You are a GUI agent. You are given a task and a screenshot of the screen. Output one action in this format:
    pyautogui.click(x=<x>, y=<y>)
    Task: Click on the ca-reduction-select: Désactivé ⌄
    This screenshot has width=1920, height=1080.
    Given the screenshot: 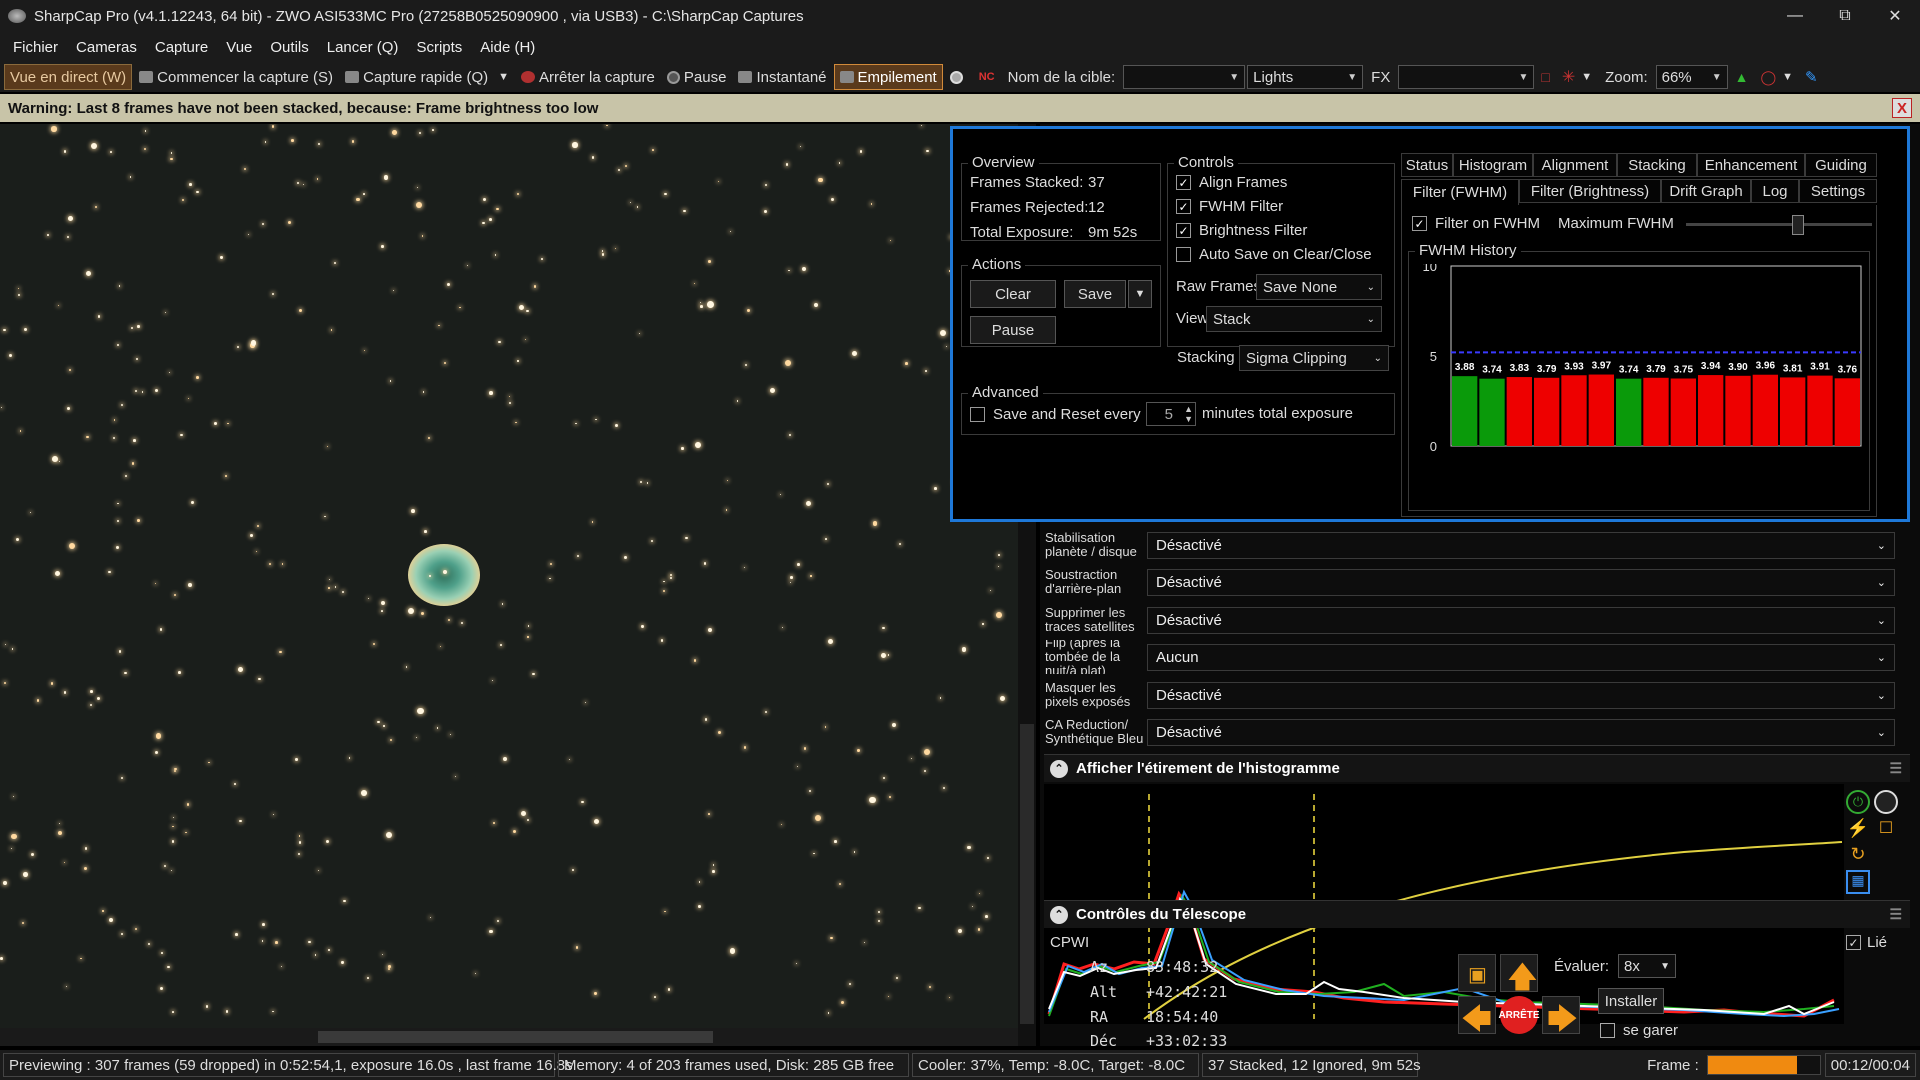 What is the action you would take?
    pyautogui.click(x=1521, y=732)
    